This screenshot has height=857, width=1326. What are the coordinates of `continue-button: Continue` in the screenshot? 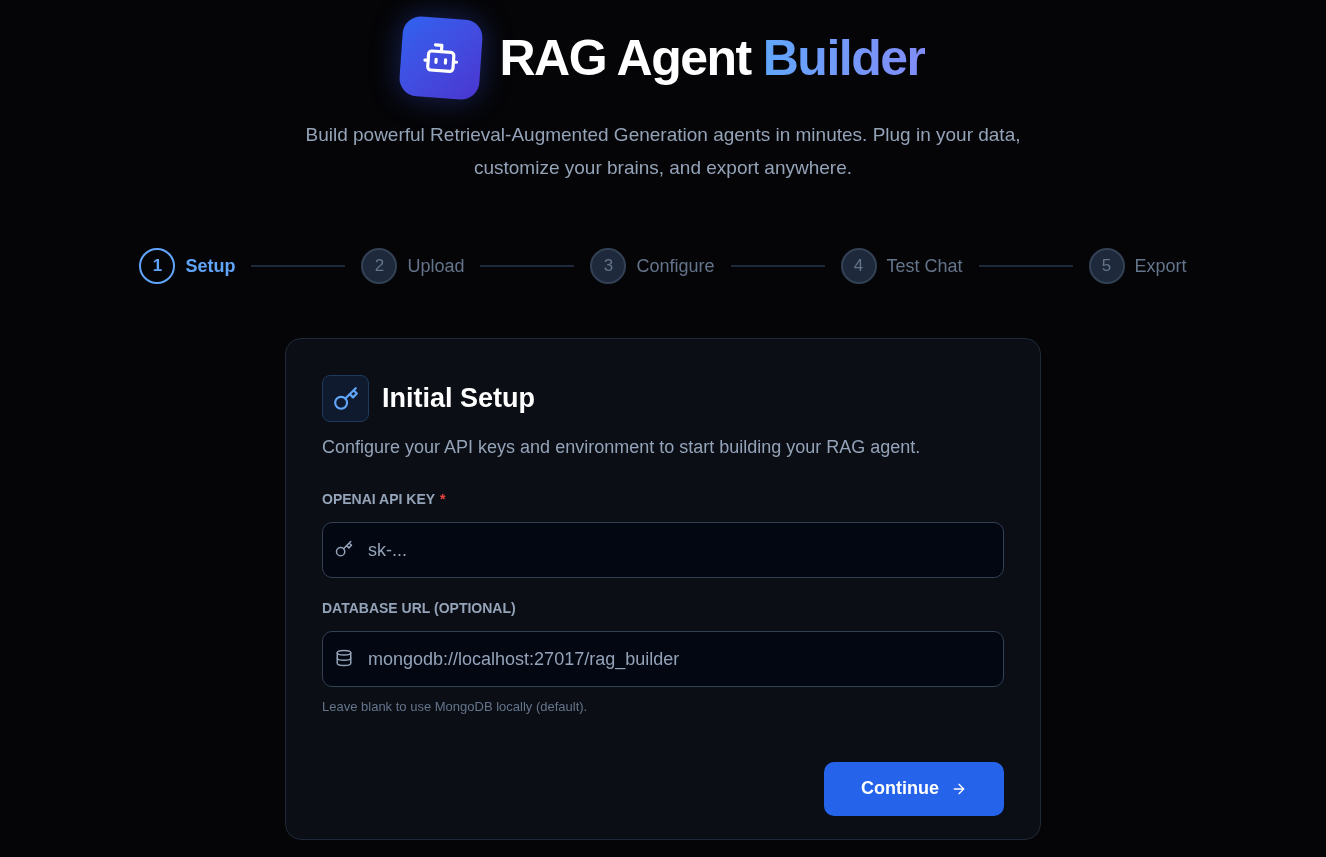 It's located at (914, 788).